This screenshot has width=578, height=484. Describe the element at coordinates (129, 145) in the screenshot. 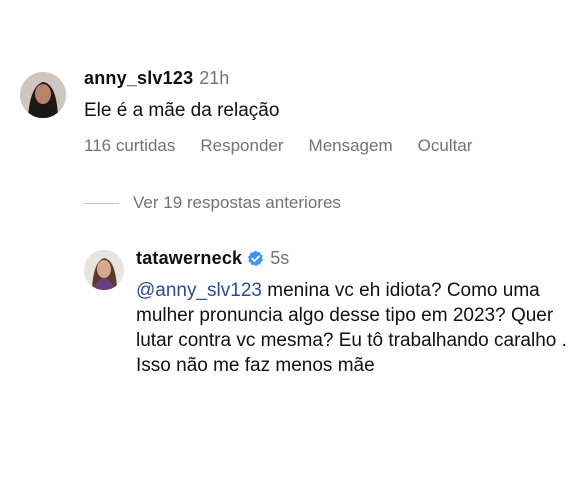

I see `likes-count: 116 curtidas` at that location.